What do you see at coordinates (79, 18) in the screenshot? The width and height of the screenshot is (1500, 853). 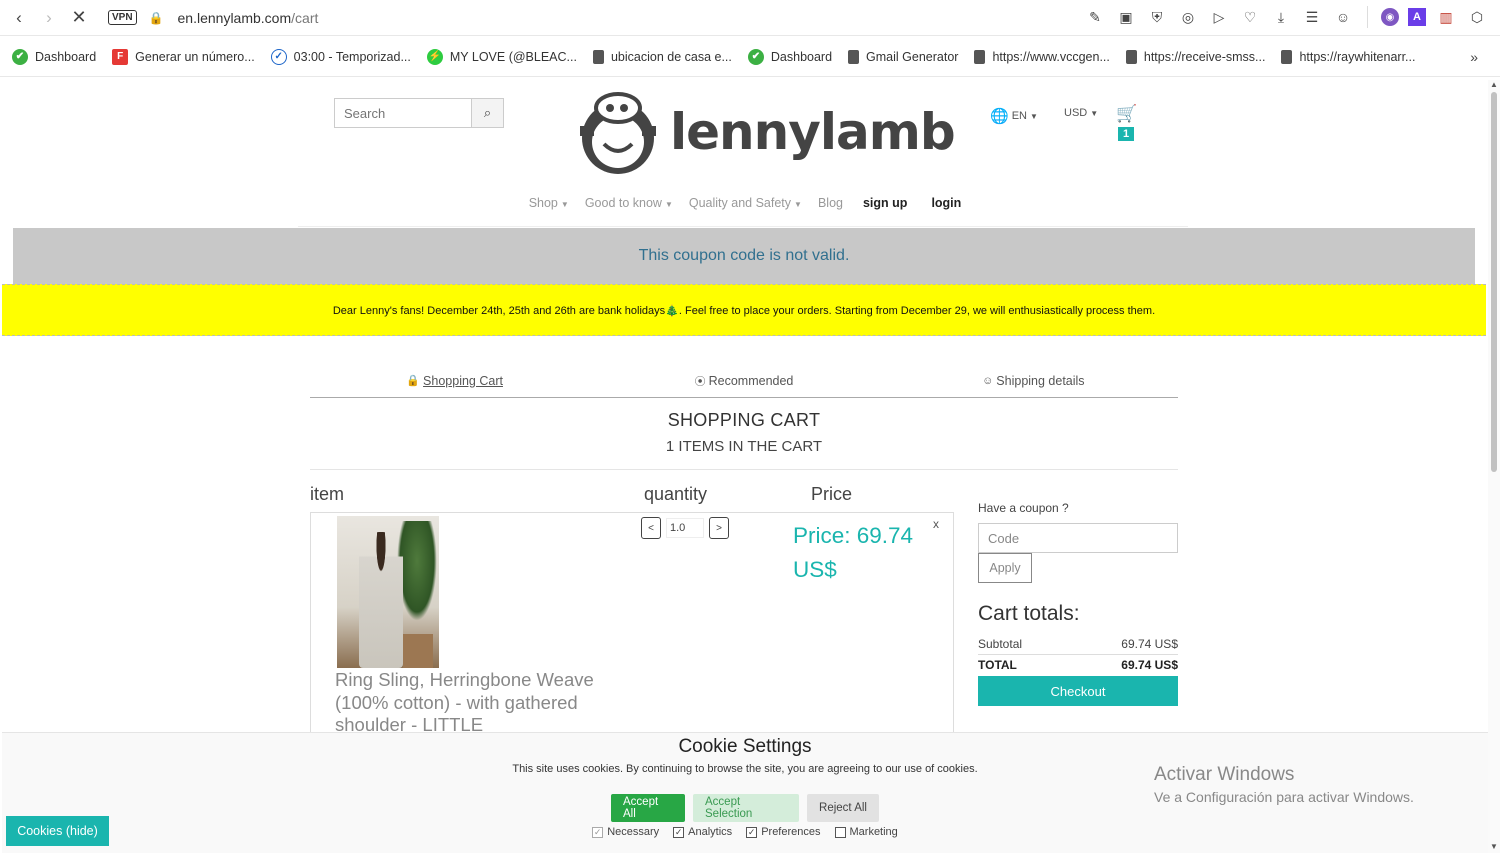 I see `stop-loading-icon: ✕` at bounding box center [79, 18].